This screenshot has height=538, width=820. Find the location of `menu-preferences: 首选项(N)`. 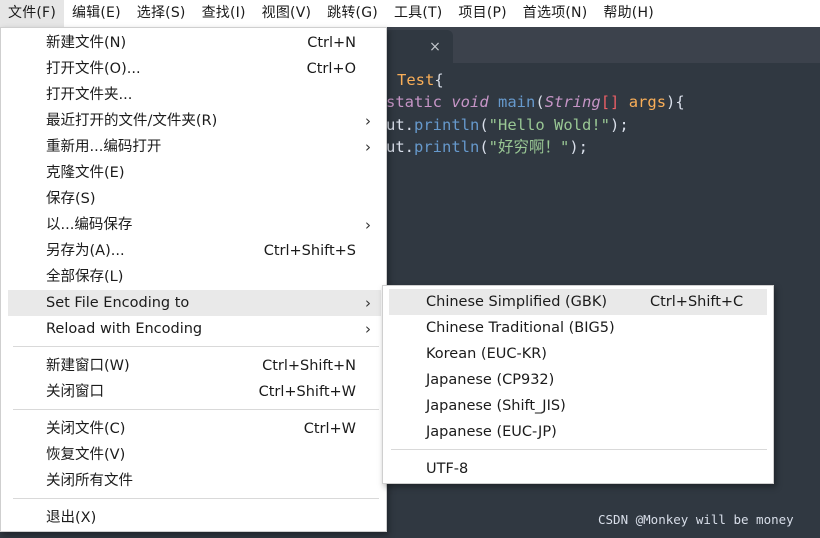

menu-preferences: 首选项(N) is located at coordinates (555, 13).